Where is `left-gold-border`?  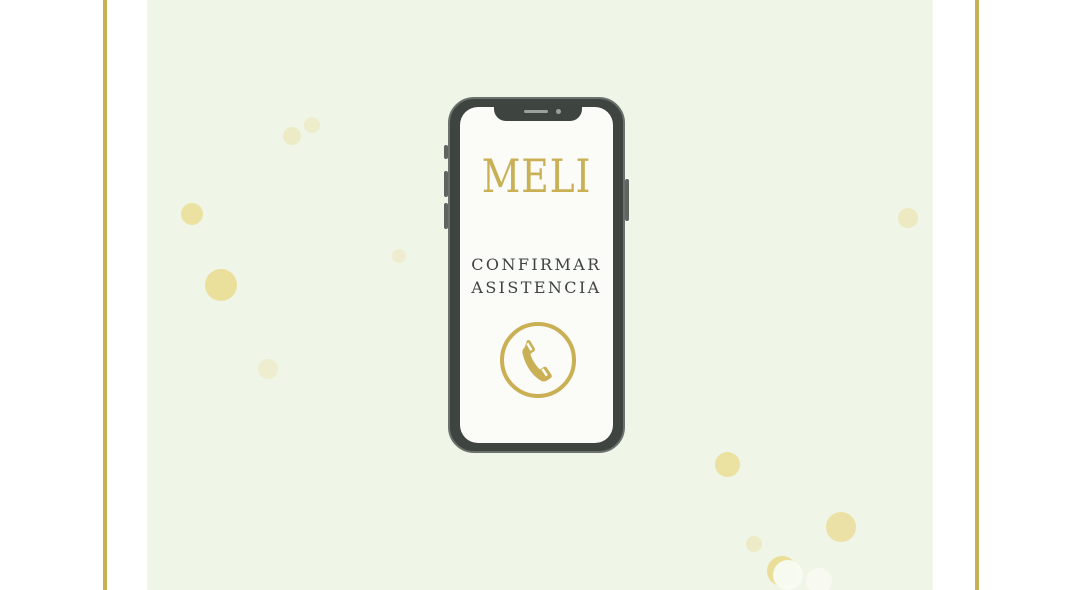
left-gold-border is located at coordinates (105, 295).